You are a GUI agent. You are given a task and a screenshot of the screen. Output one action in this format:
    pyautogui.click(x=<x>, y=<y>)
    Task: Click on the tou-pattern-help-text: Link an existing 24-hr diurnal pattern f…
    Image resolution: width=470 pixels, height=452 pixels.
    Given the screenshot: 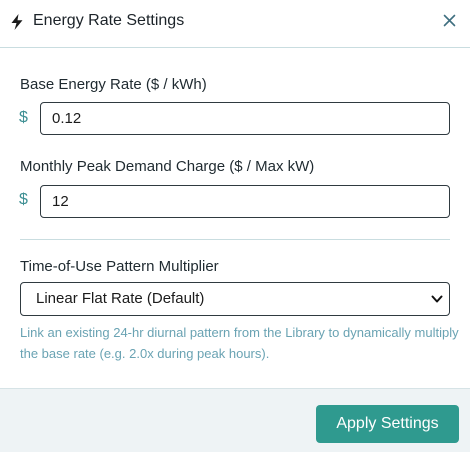 What is the action you would take?
    pyautogui.click(x=239, y=343)
    